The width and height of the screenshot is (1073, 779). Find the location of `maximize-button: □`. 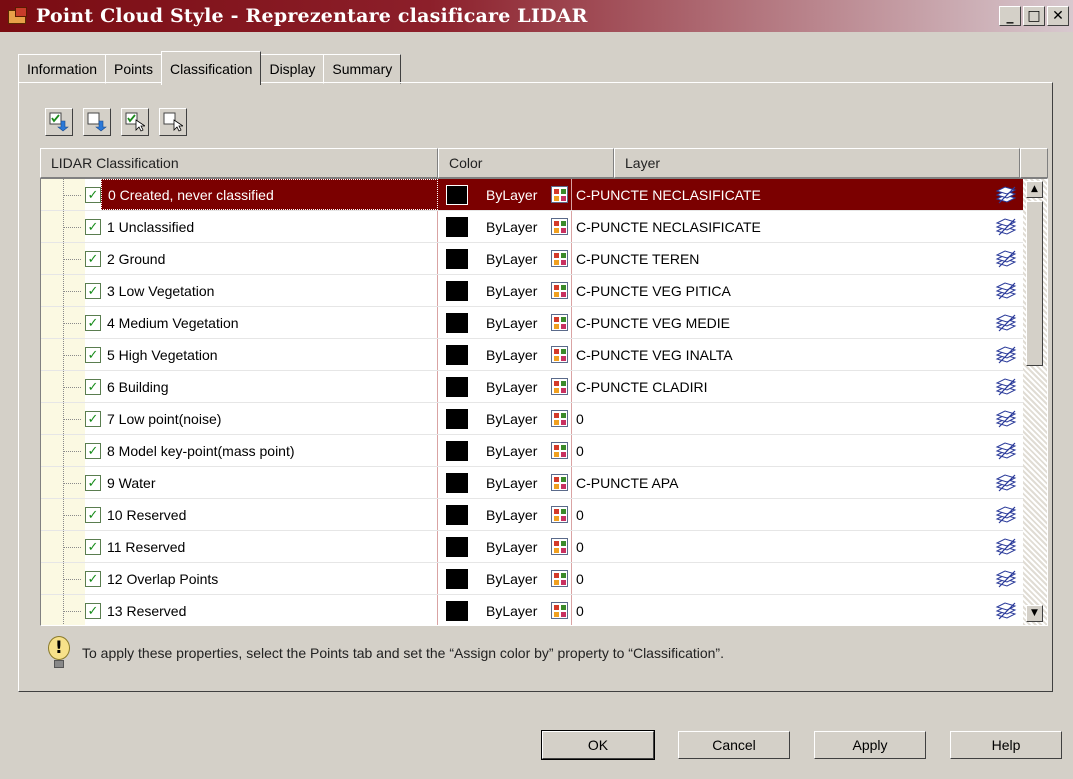

maximize-button: □ is located at coordinates (1034, 16).